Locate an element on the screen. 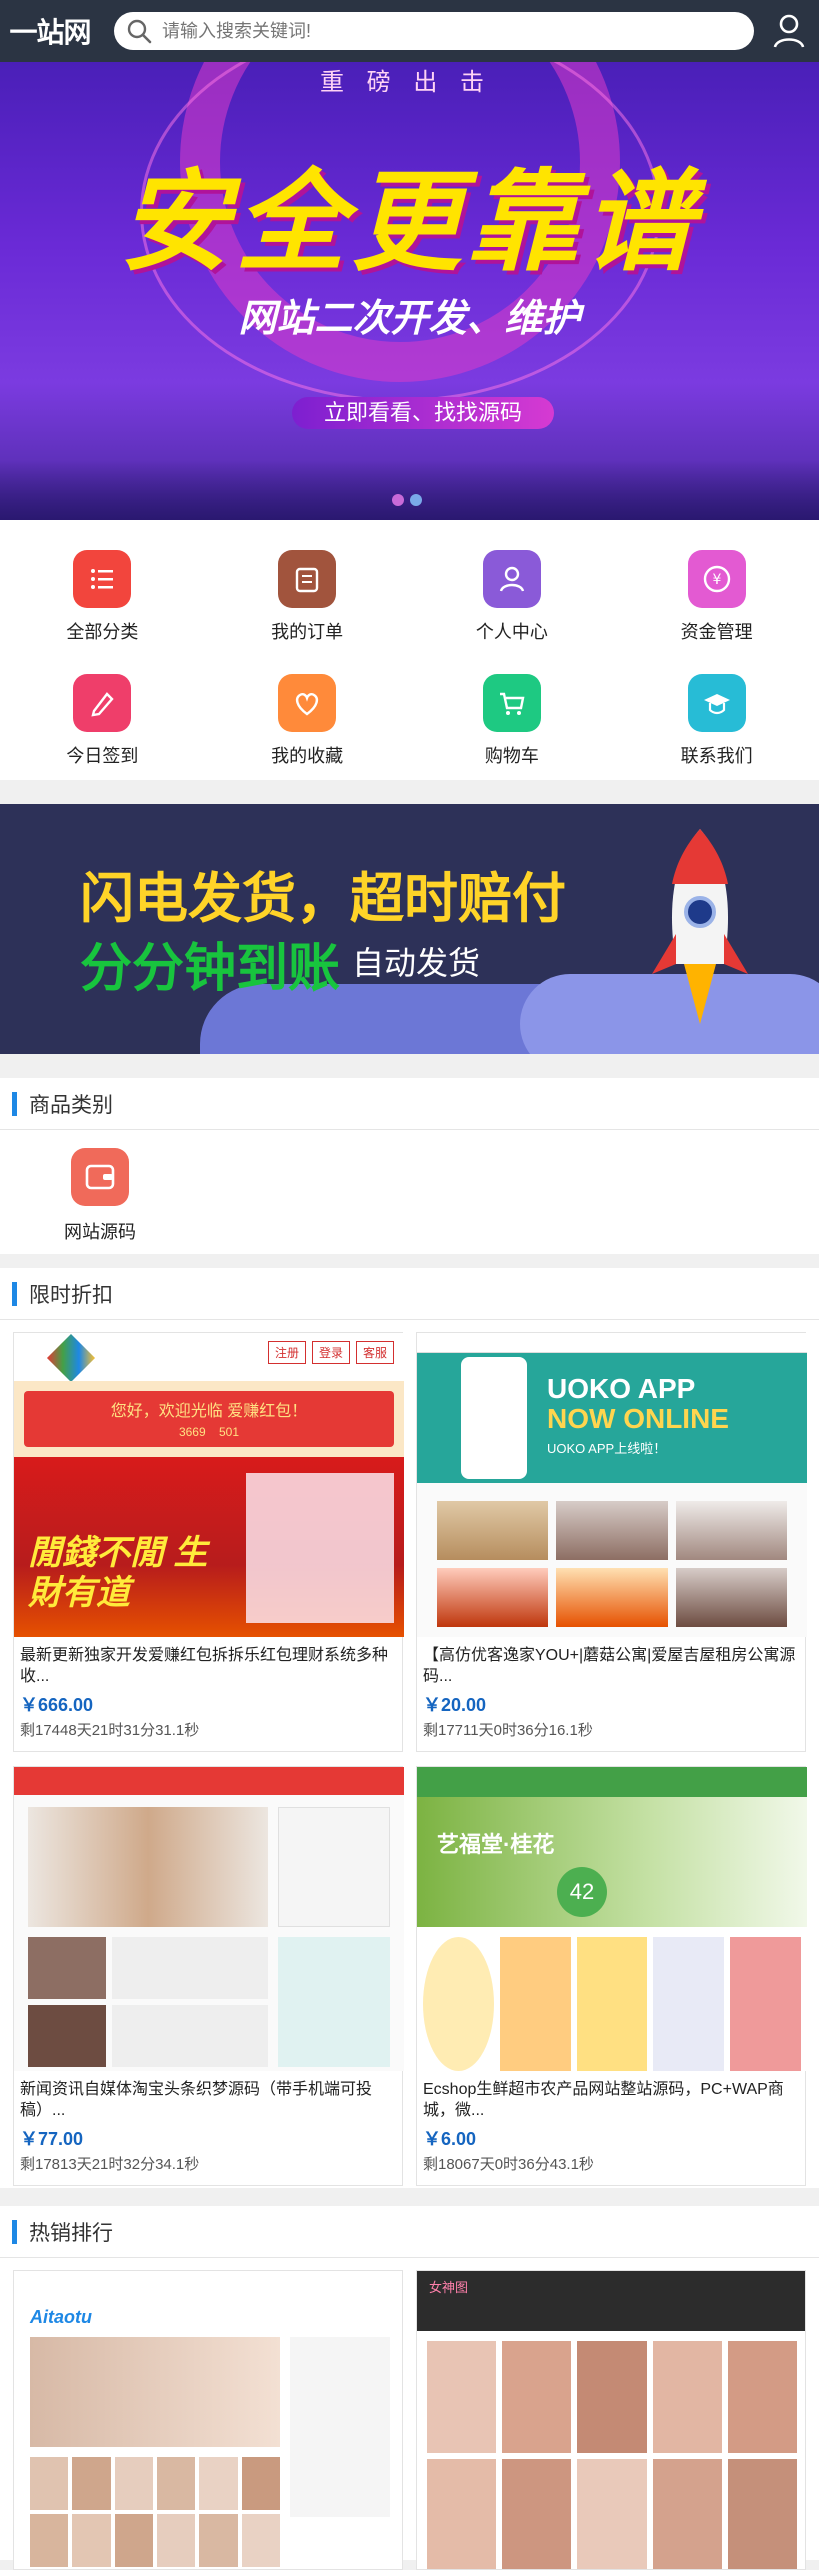  menu-label: 今日签到 is located at coordinates (102, 756).